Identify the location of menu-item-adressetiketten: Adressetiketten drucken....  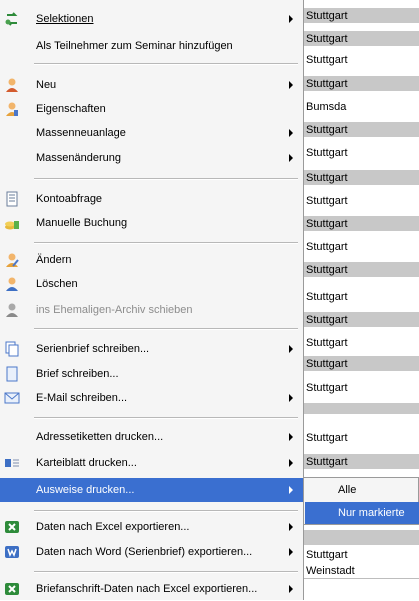
(151, 437).